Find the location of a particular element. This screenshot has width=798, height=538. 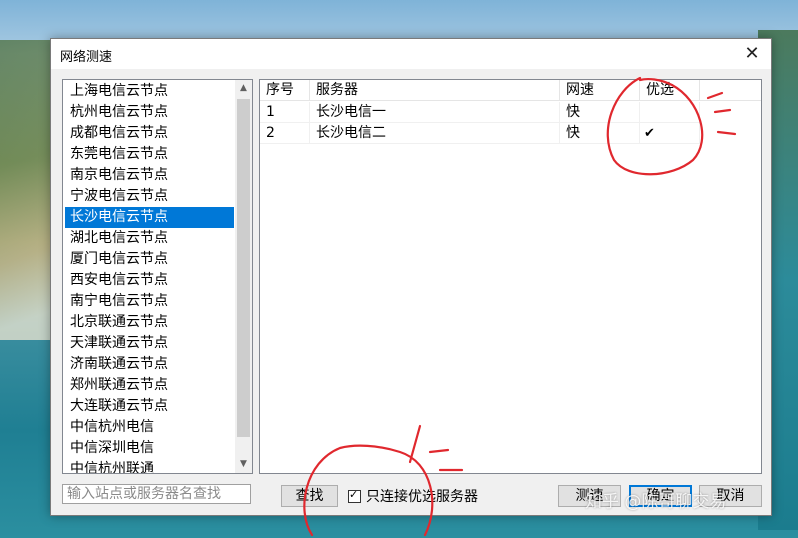

list-item: 大连联通云节点 is located at coordinates (149, 406).